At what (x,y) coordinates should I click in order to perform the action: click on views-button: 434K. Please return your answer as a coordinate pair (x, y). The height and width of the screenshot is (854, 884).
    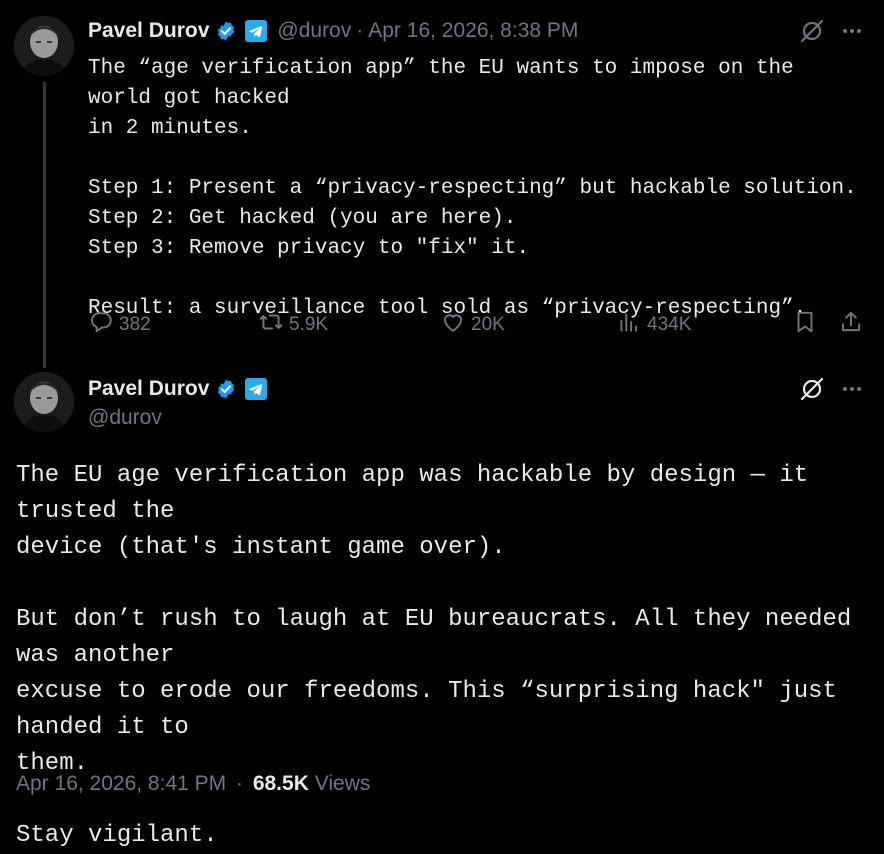
    Looking at the image, I should click on (653, 325).